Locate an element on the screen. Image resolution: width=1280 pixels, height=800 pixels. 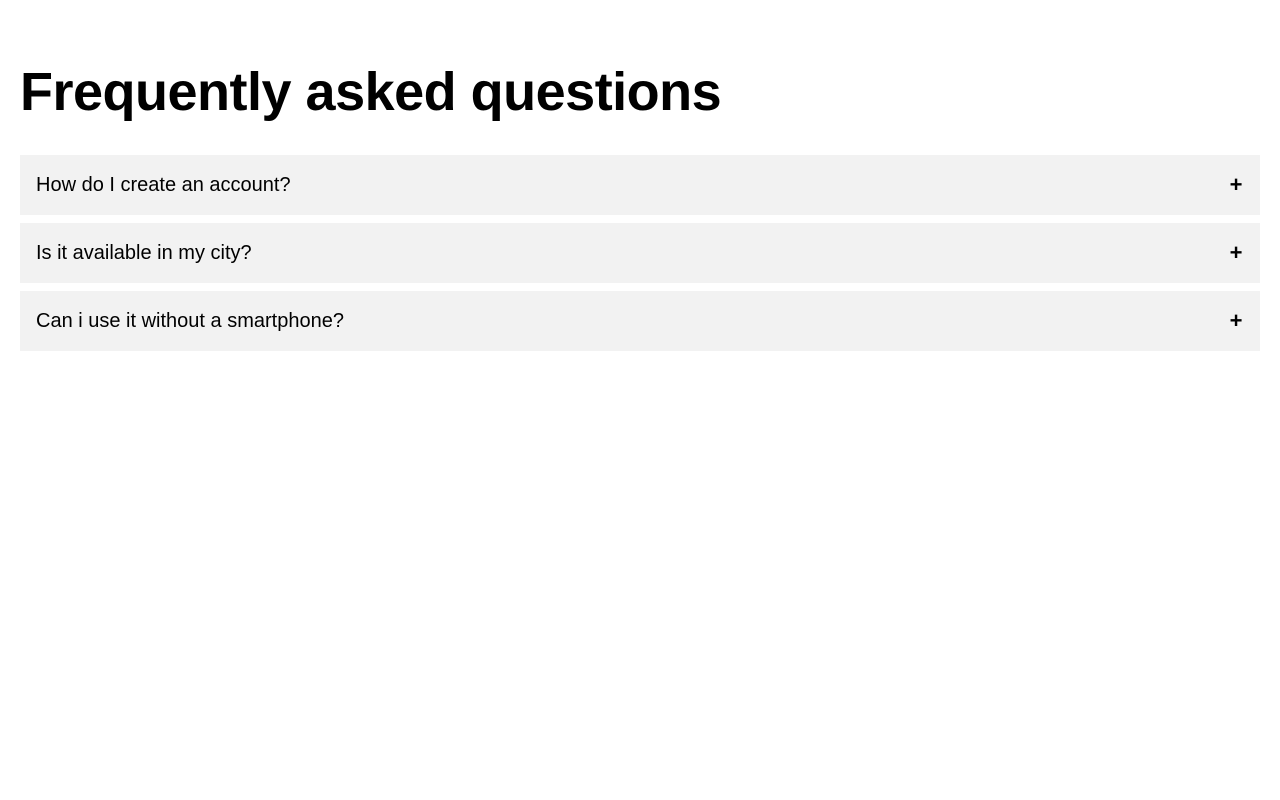
faq-question: How do I create an account? is located at coordinates (163, 185).